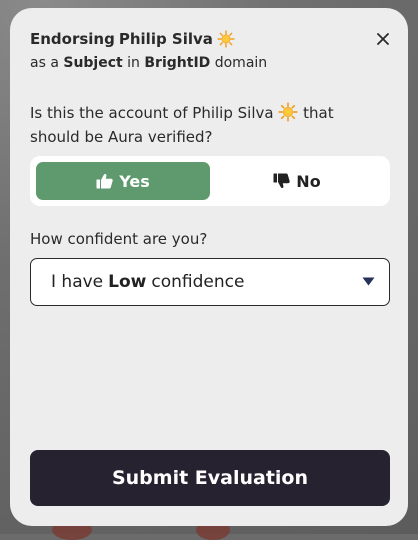  What do you see at coordinates (119, 239) in the screenshot?
I see `confidence-label: How confident are you?` at bounding box center [119, 239].